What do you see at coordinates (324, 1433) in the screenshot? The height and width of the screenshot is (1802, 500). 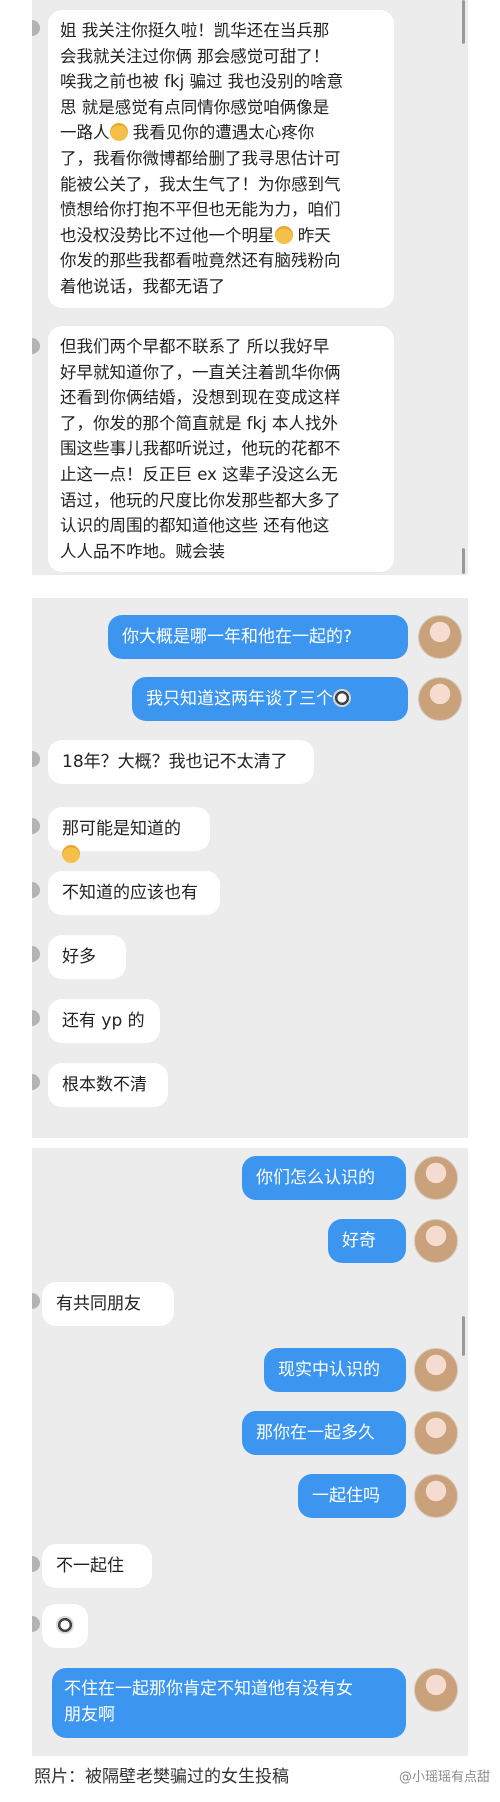 I see `outgoing-message-bubble: 那你在一起多久` at bounding box center [324, 1433].